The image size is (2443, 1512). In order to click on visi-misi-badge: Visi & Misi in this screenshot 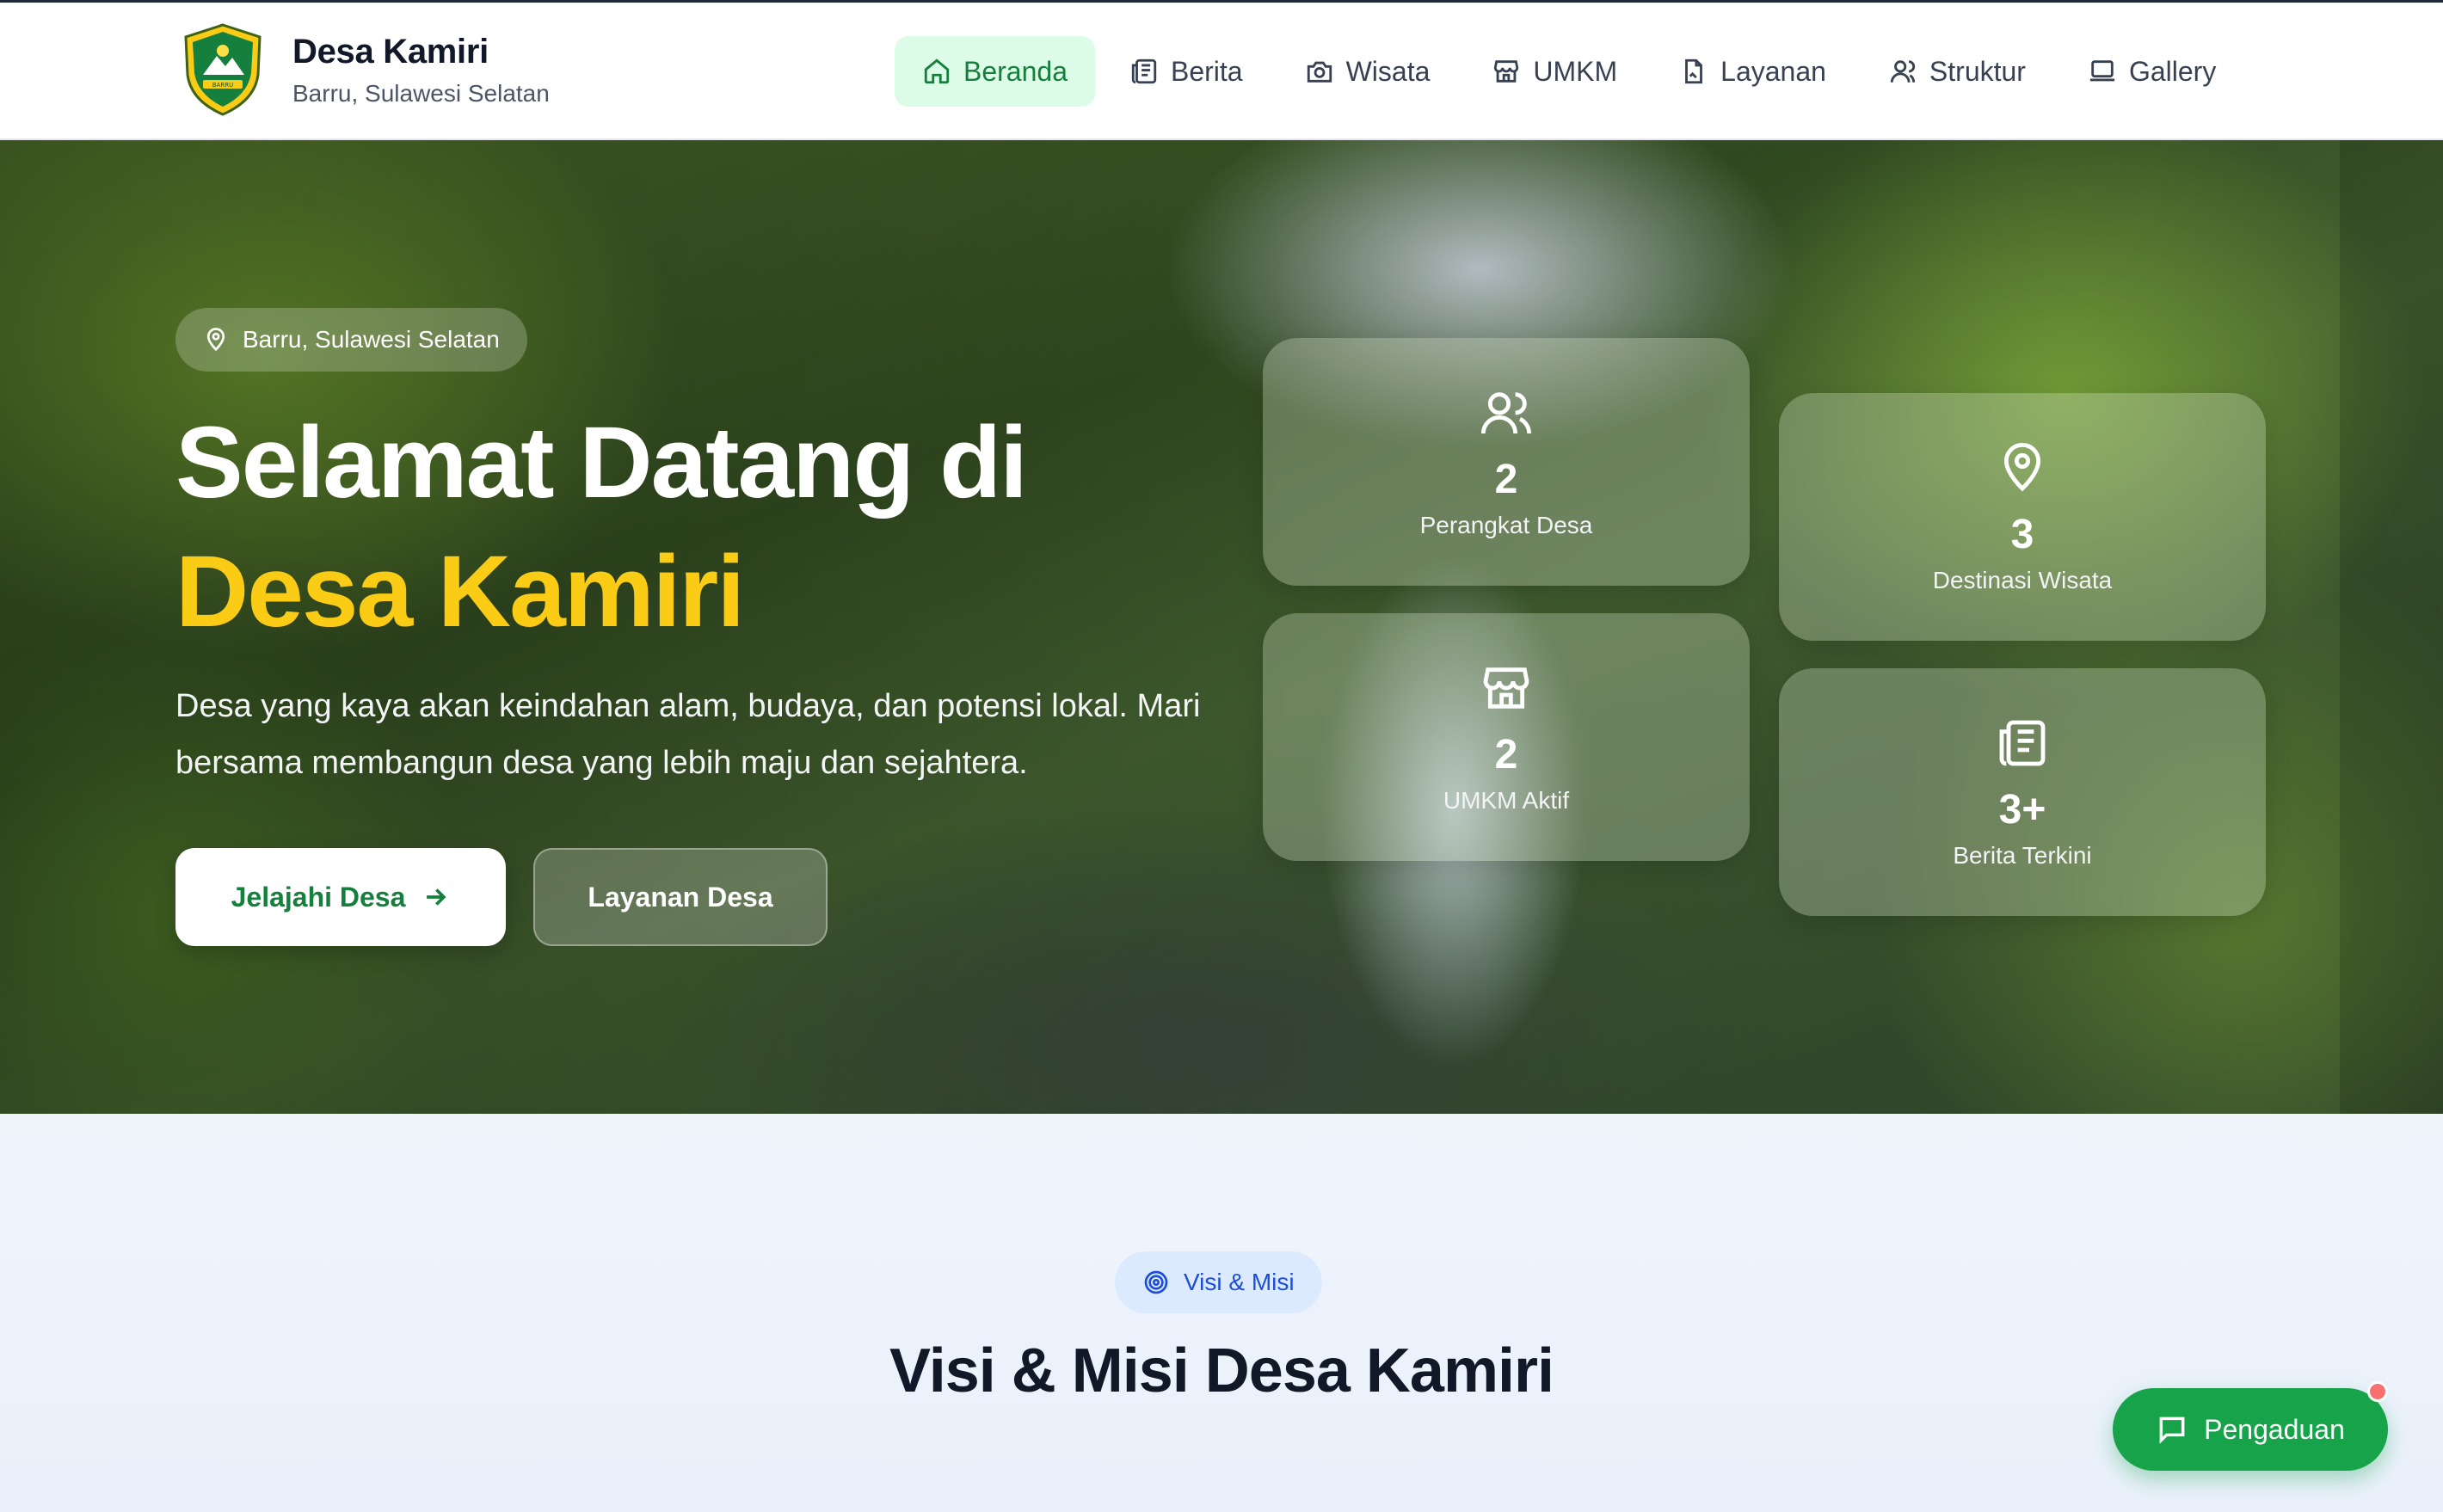, I will do `click(1218, 1282)`.